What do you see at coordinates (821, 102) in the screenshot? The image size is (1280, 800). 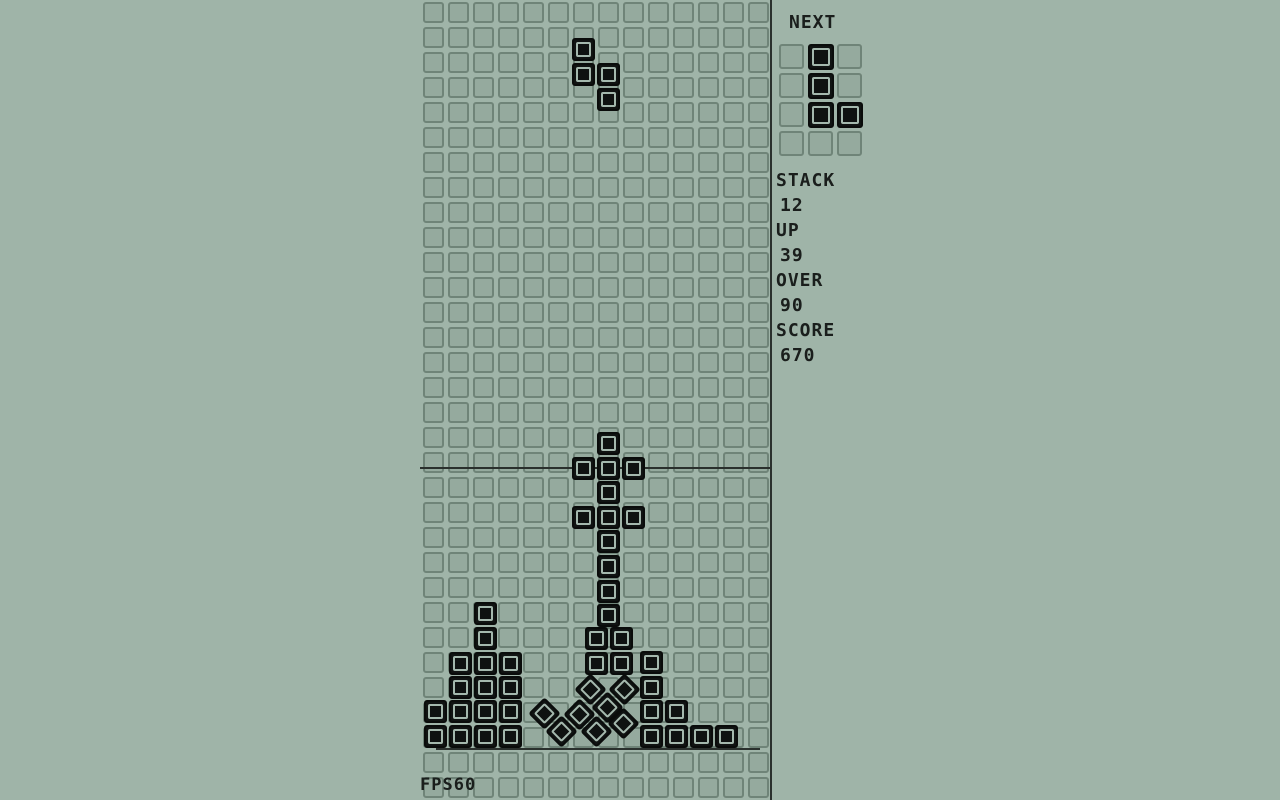 I see `next-piece-preview` at bounding box center [821, 102].